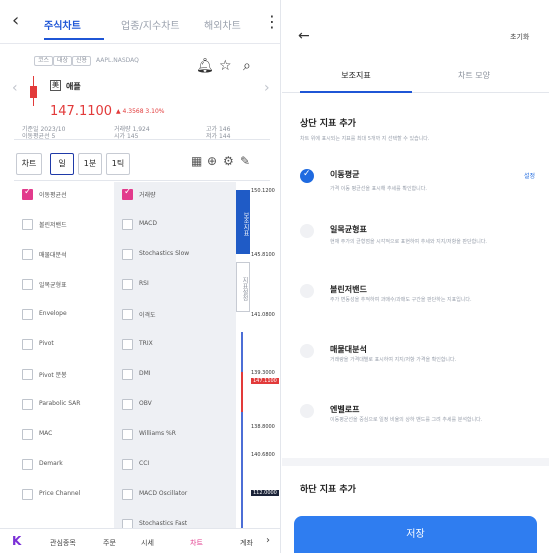 The height and width of the screenshot is (553, 549). What do you see at coordinates (474, 75) in the screenshot?
I see `tab-chart-style: 차트 모양` at bounding box center [474, 75].